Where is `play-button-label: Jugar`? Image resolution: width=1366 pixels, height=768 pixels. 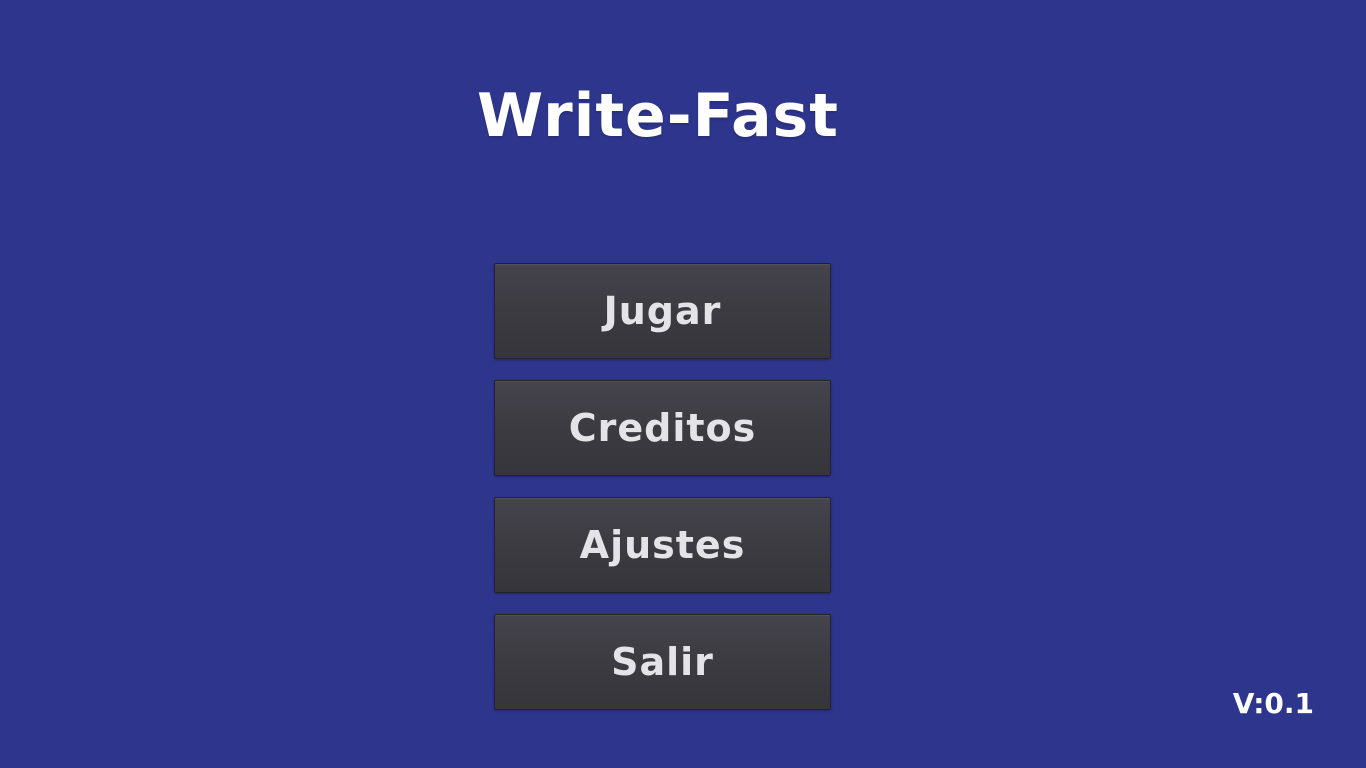
play-button-label: Jugar is located at coordinates (662, 311).